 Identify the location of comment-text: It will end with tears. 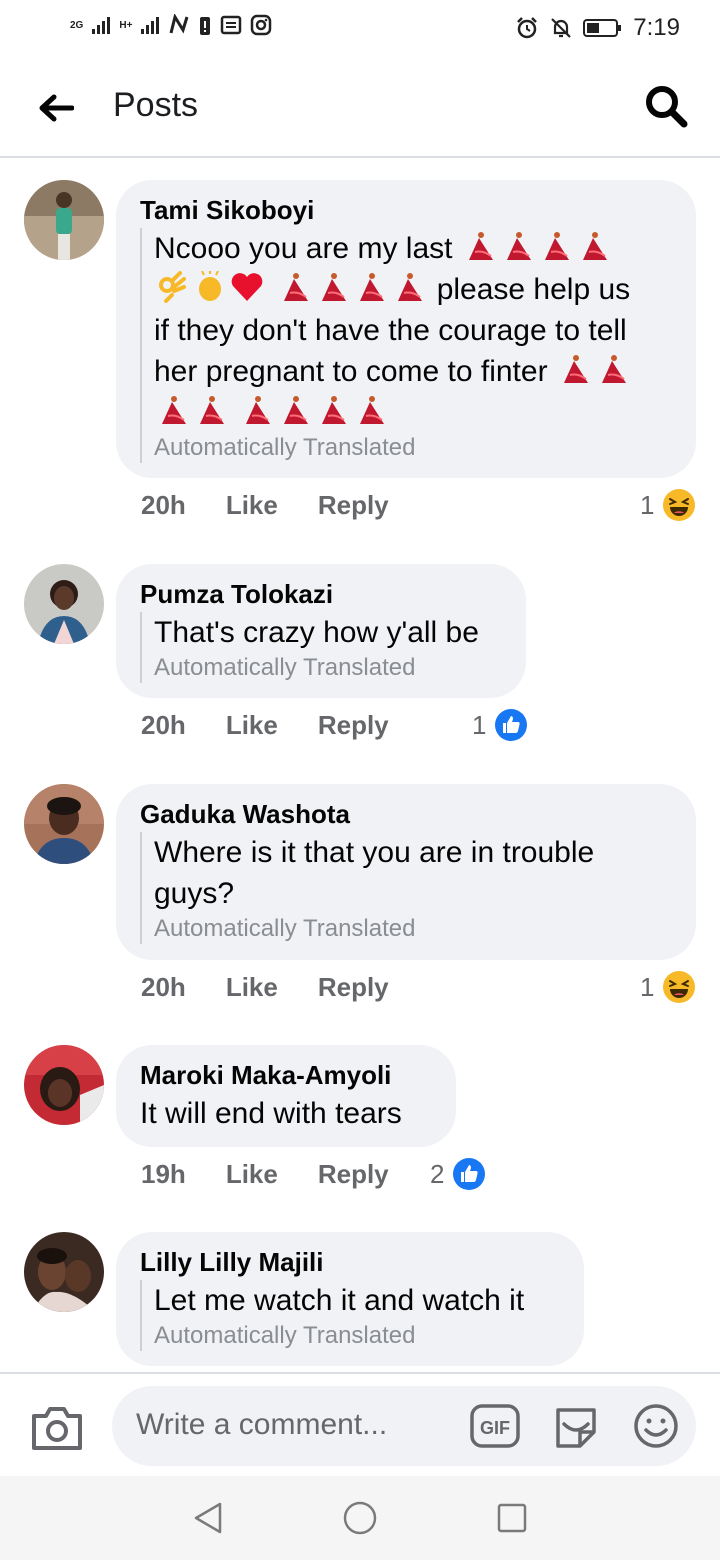
(271, 1113).